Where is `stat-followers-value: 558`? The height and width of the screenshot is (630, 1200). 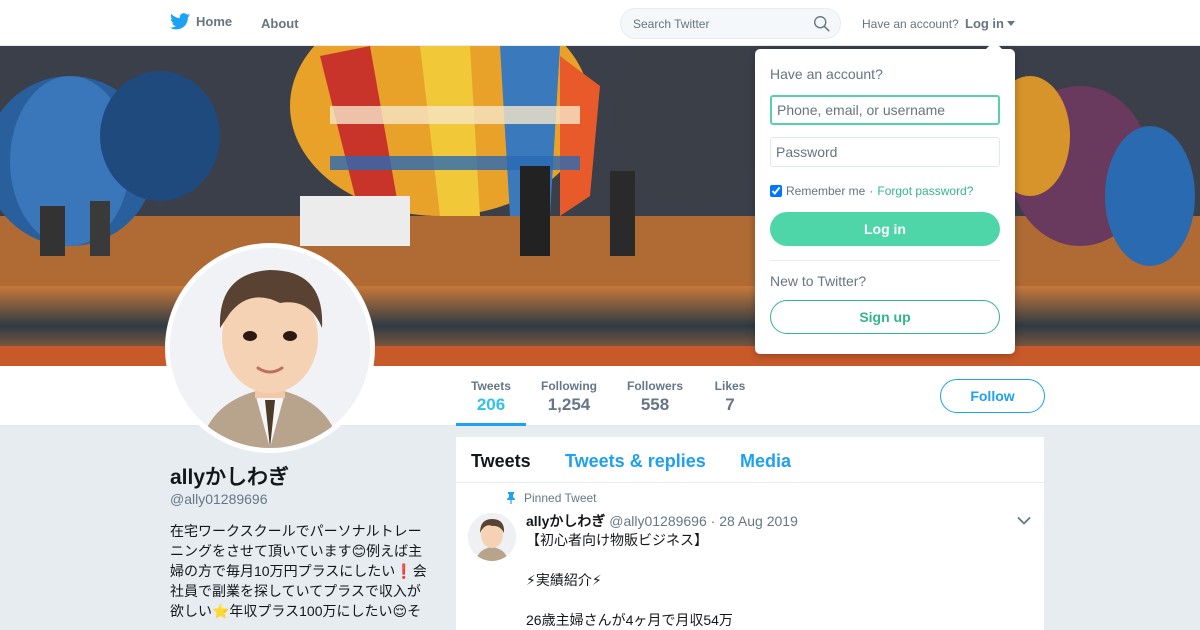
stat-followers-value: 558 is located at coordinates (655, 404).